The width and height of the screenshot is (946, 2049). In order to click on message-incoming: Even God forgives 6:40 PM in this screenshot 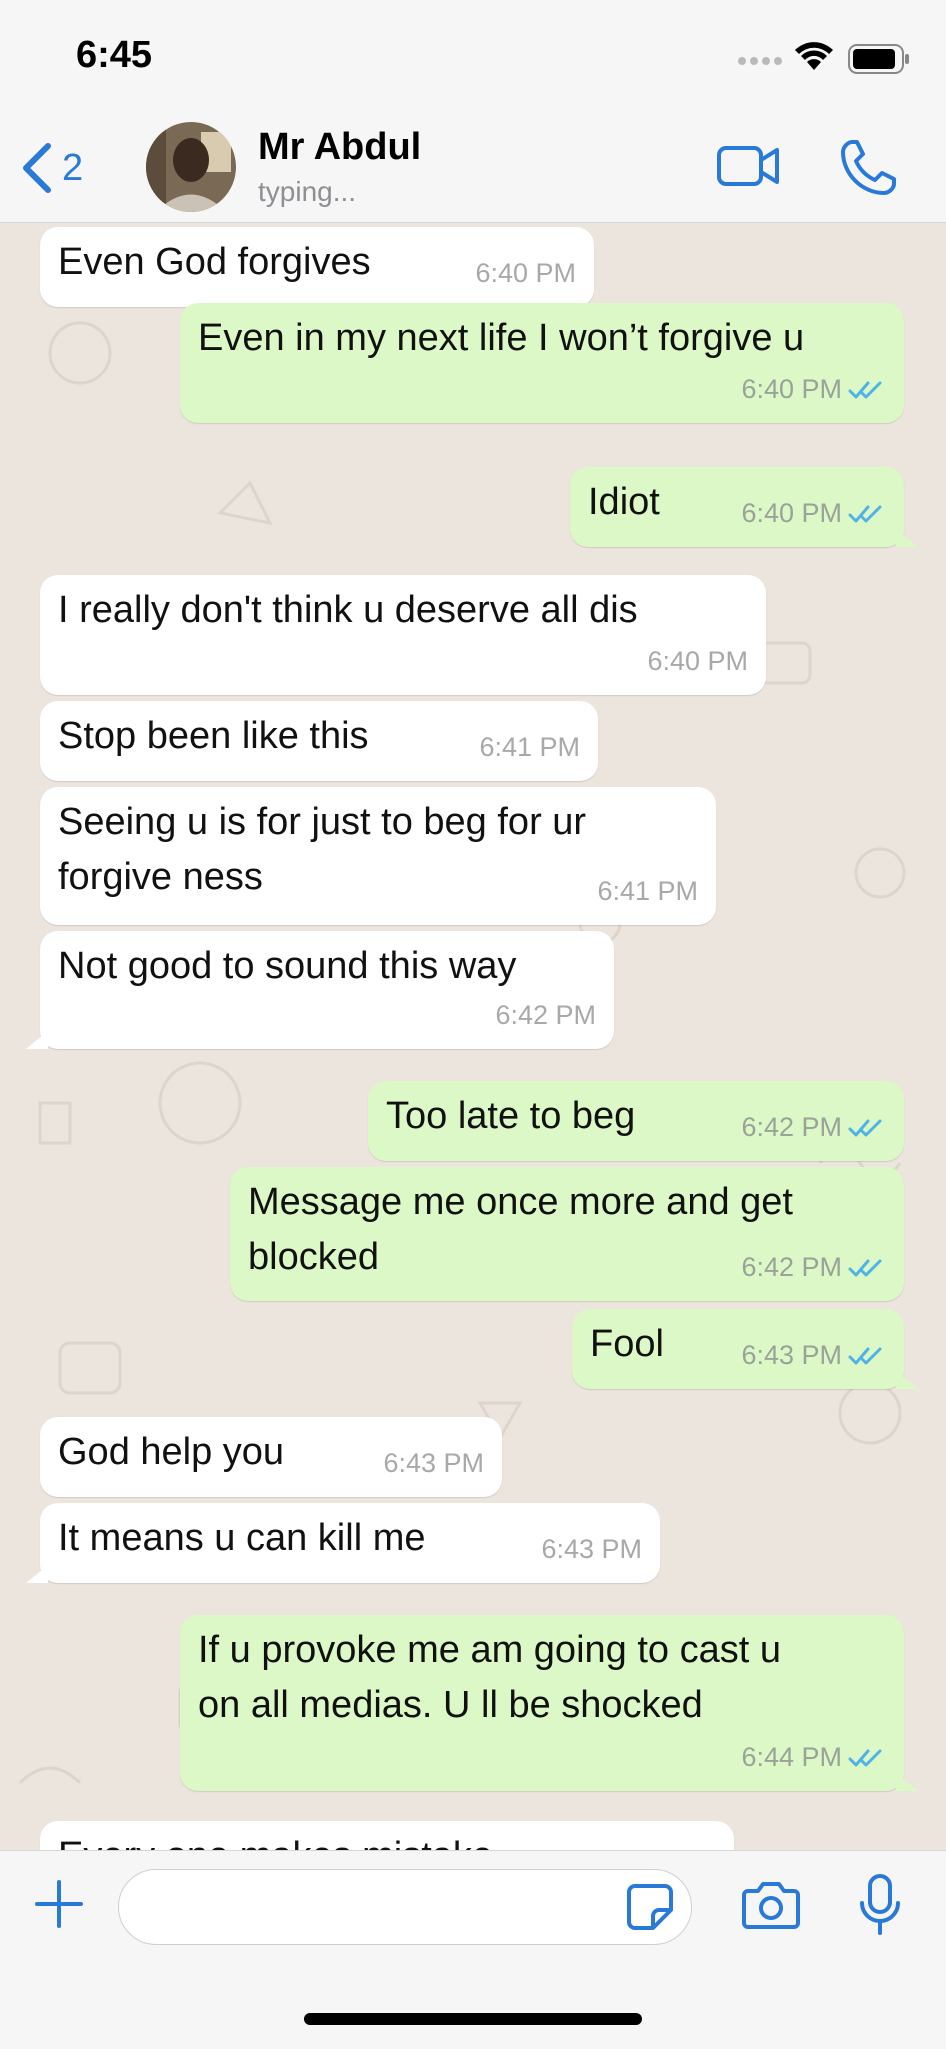, I will do `click(317, 267)`.